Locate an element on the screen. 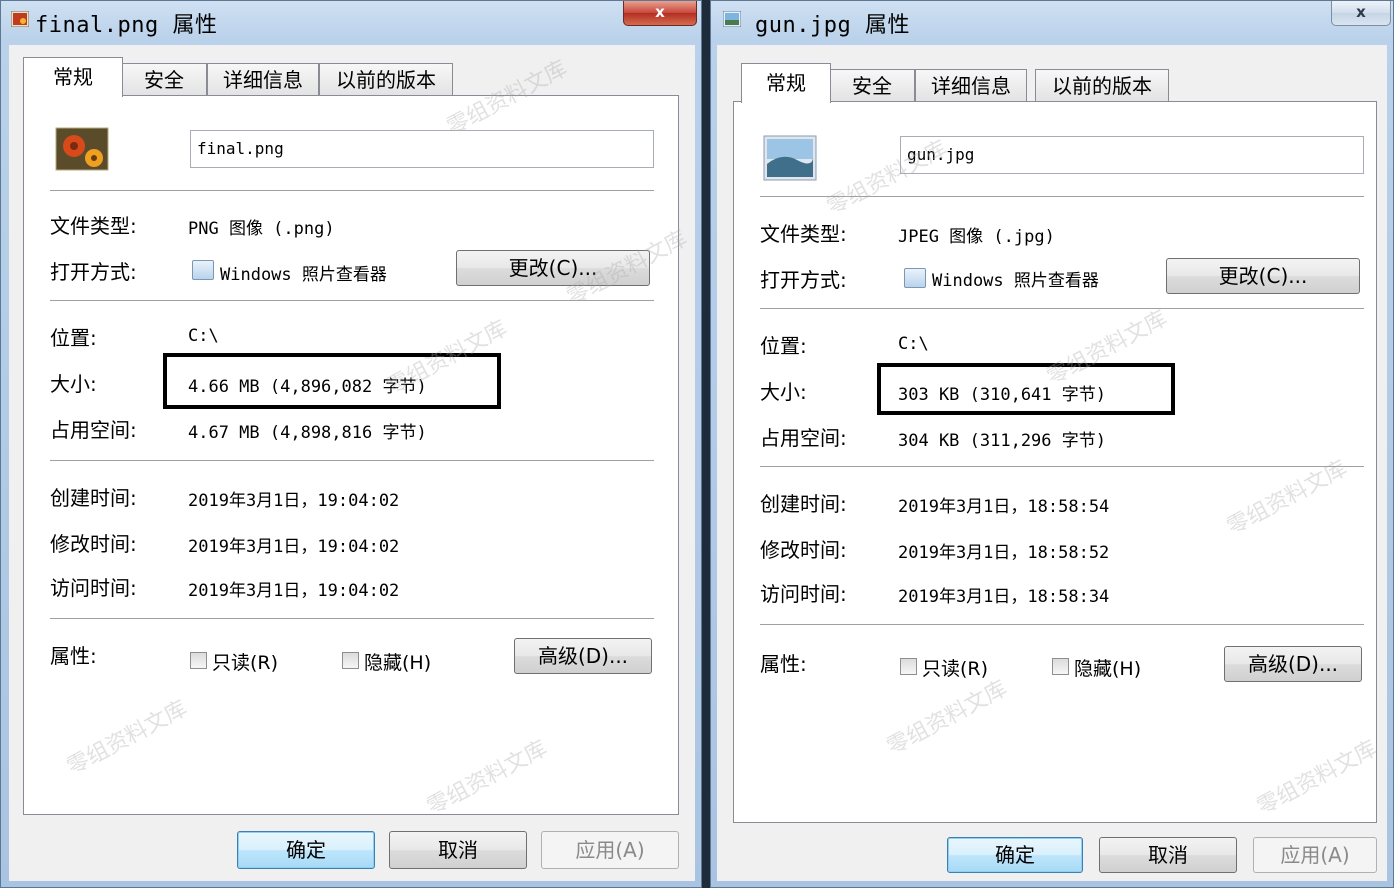 The height and width of the screenshot is (888, 1394). file-name-field: final.png is located at coordinates (422, 149).